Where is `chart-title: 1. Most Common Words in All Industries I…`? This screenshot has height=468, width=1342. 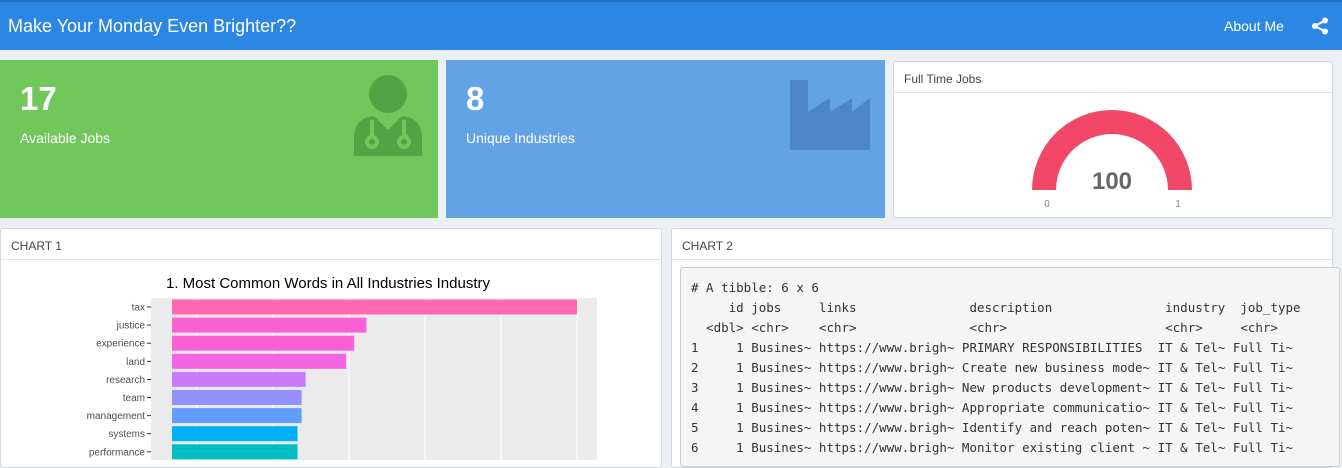 chart-title: 1. Most Common Words in All Industries I… is located at coordinates (328, 283).